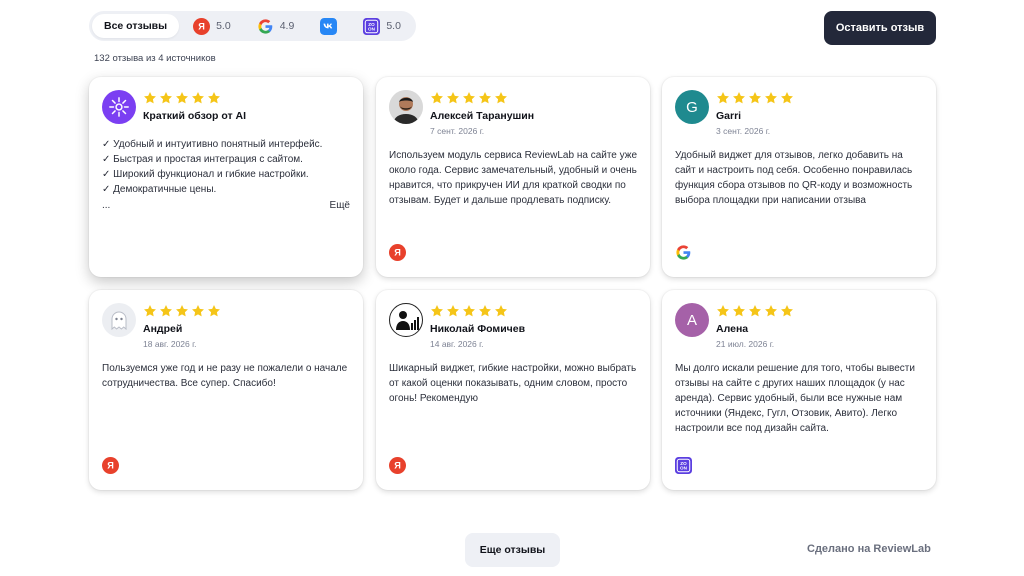 This screenshot has width=1024, height=576. Describe the element at coordinates (163, 329) in the screenshot. I see `reviewer-name: Андрей` at that location.